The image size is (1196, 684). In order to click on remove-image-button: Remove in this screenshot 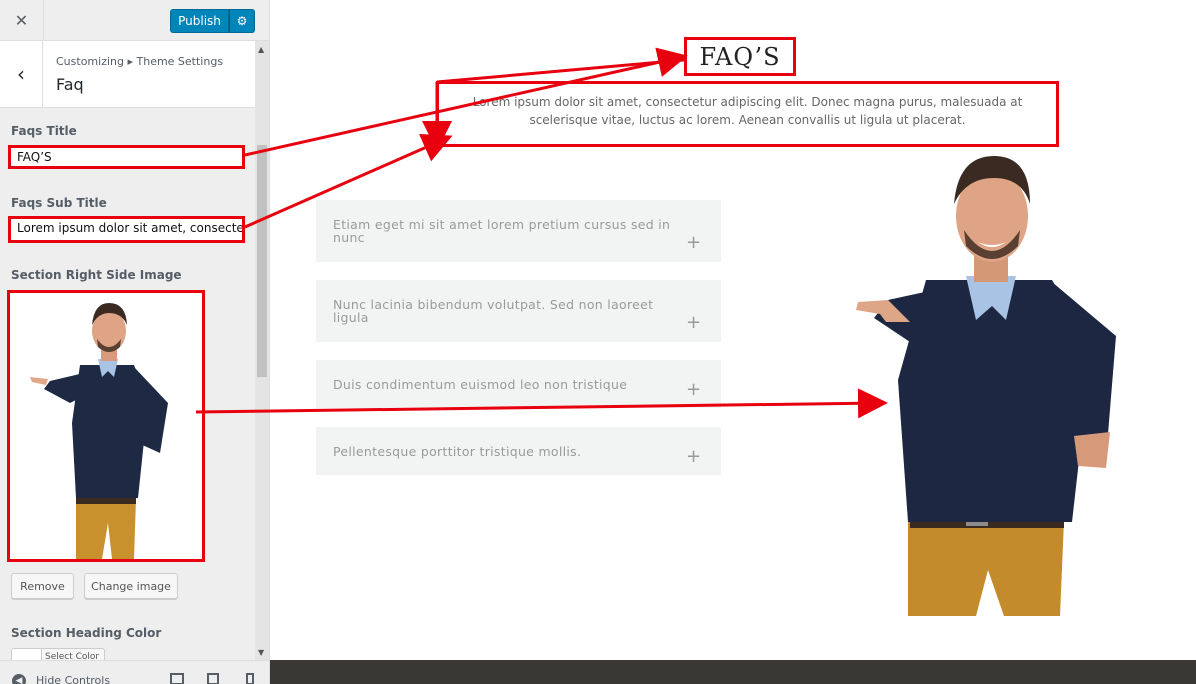, I will do `click(42, 586)`.